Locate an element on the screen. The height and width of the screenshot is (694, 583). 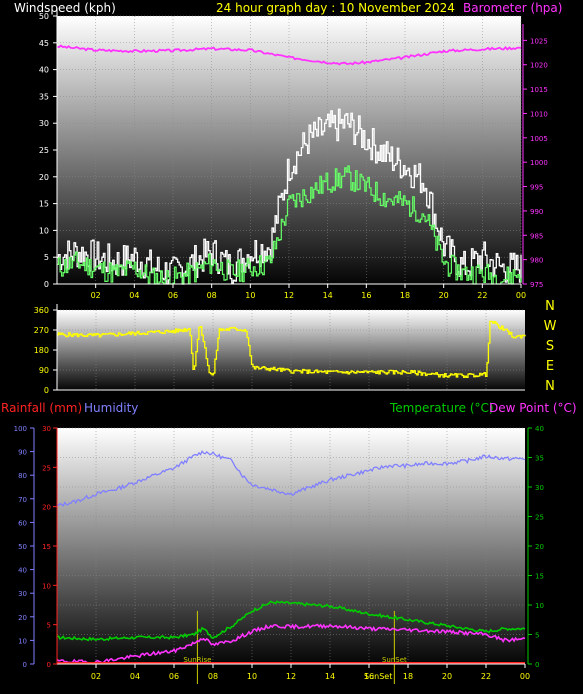
temp-axis-title: Temperature (°C) is located at coordinates (441, 408).